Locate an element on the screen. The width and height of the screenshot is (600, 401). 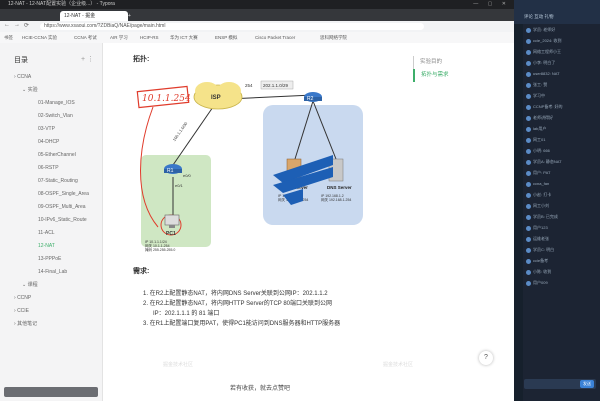
outline-item: 11-ACL is located at coordinates (51, 233).